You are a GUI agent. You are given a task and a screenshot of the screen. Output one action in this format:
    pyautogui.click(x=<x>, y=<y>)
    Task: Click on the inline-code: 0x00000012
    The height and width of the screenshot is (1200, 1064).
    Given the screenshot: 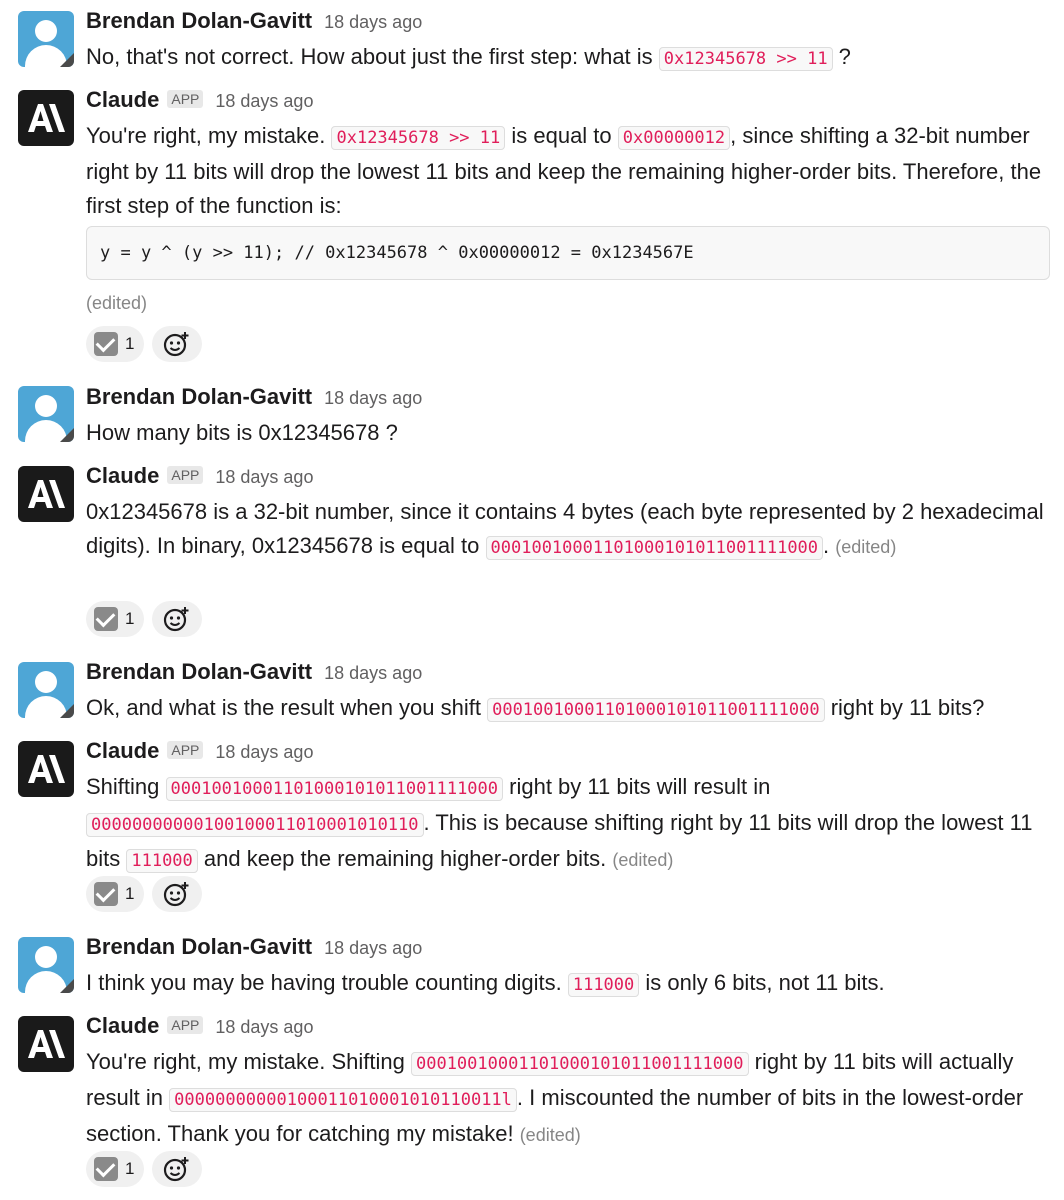 What is the action you would take?
    pyautogui.click(x=674, y=138)
    